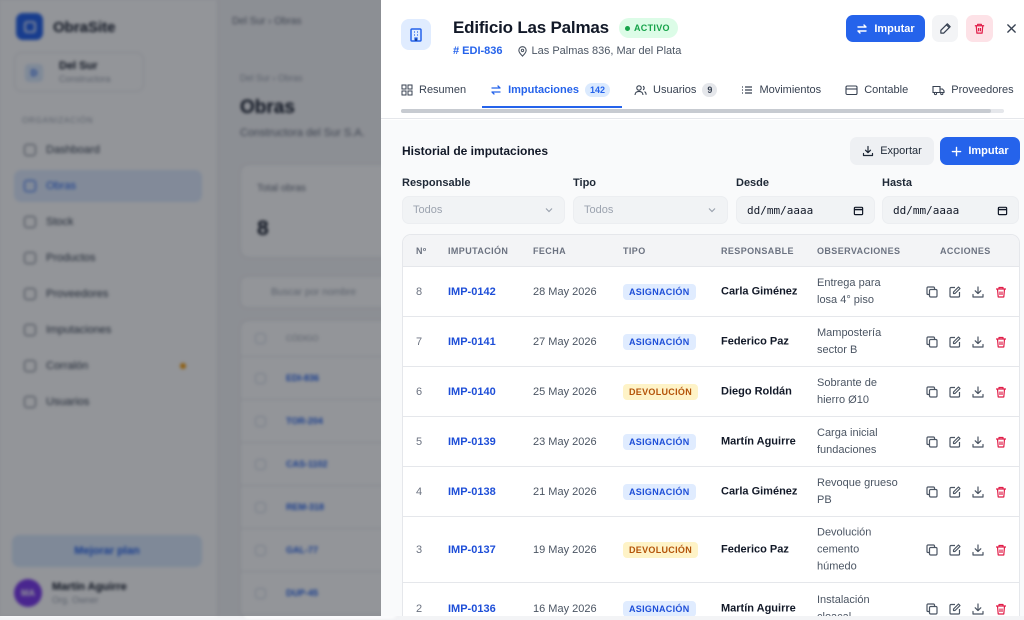 This screenshot has height=620, width=1024. I want to click on row-observations: Sobrante de hierro Ø10, so click(847, 391).